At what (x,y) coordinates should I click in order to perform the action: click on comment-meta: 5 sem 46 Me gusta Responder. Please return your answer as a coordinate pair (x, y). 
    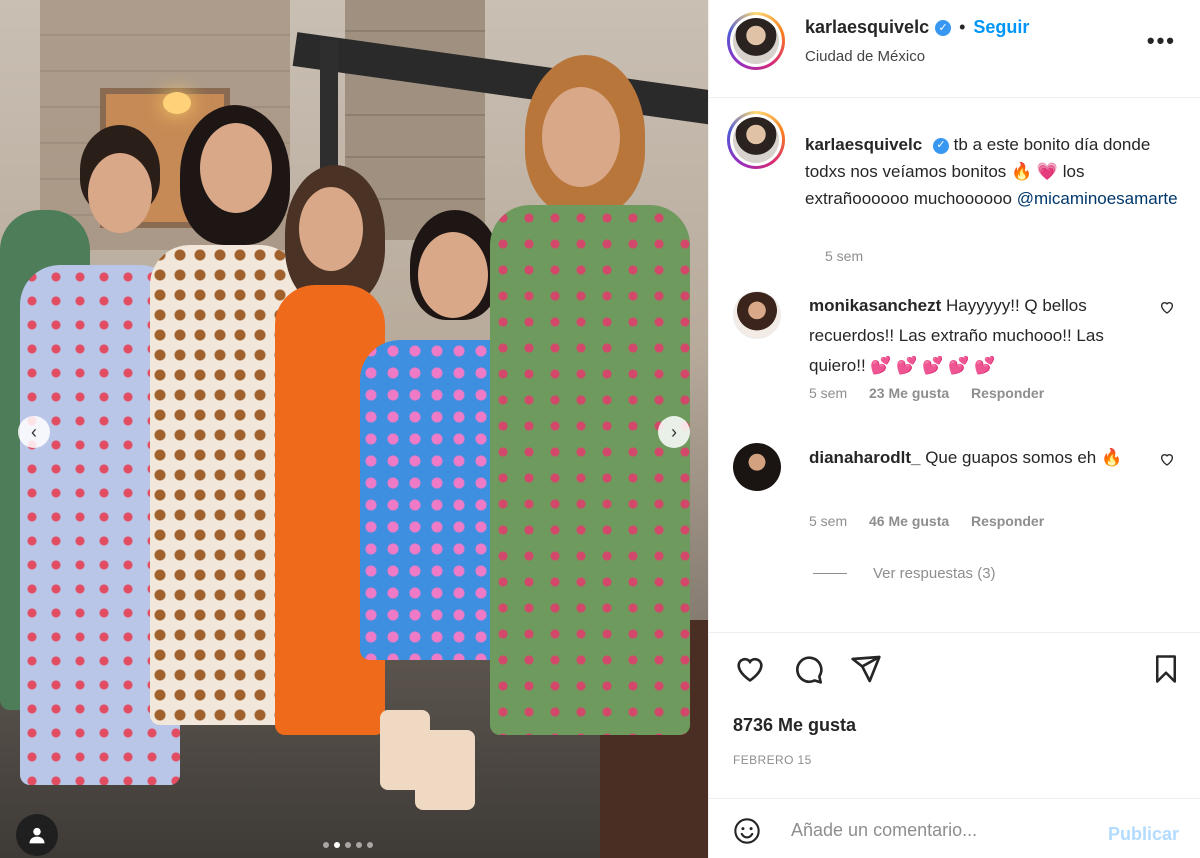
    Looking at the image, I should click on (926, 521).